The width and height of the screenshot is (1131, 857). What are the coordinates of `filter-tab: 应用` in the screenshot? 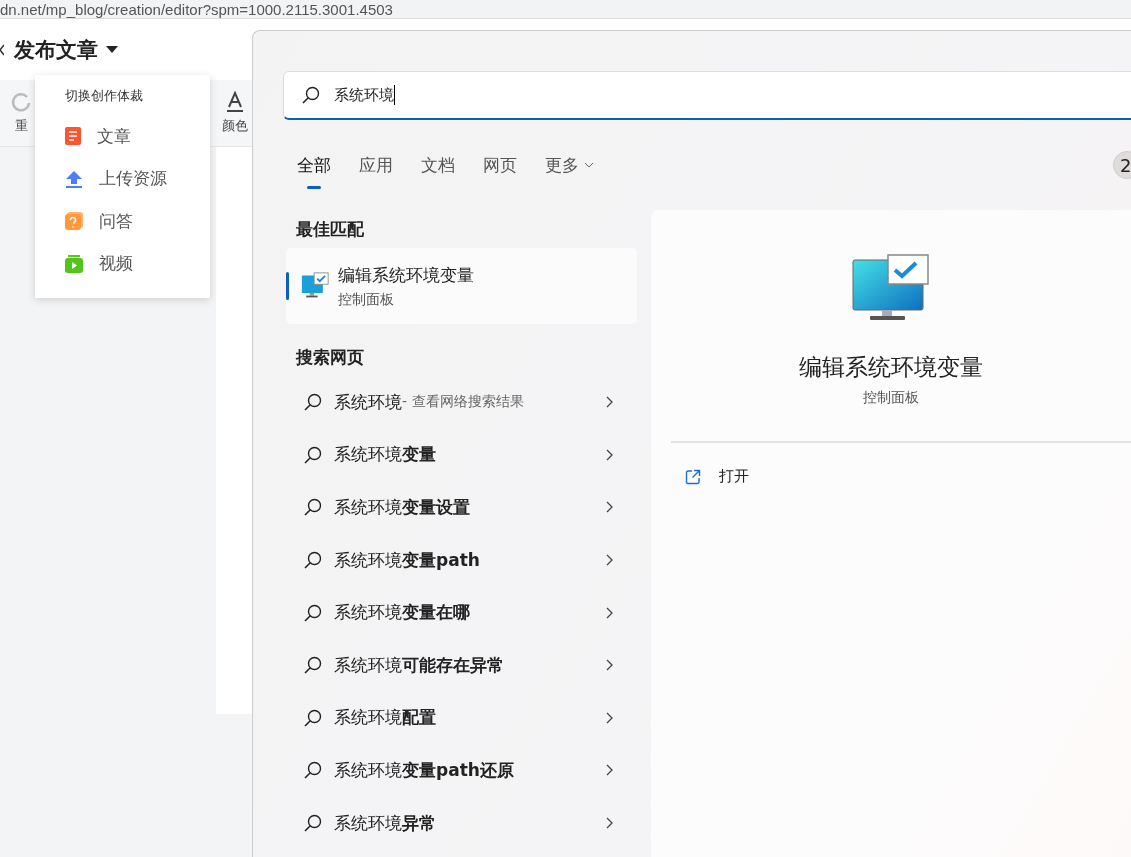 It's located at (376, 165).